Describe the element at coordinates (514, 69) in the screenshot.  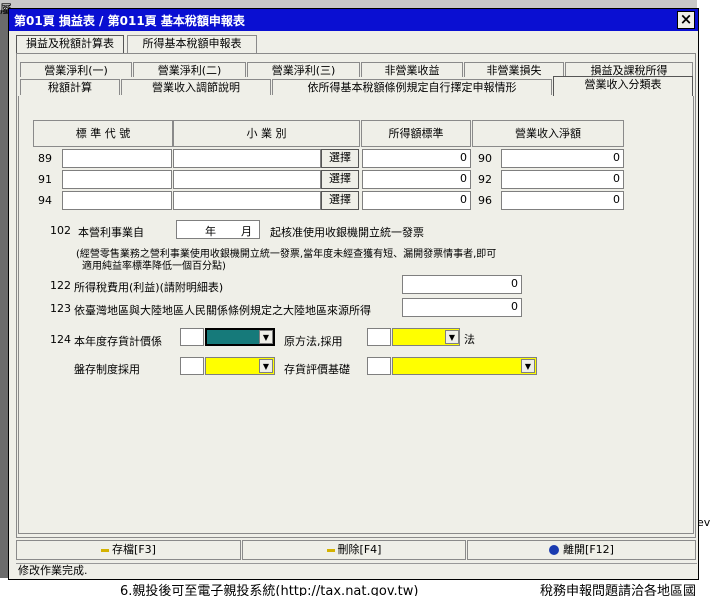
I see `tab-non-op-loss: 非營業損失` at that location.